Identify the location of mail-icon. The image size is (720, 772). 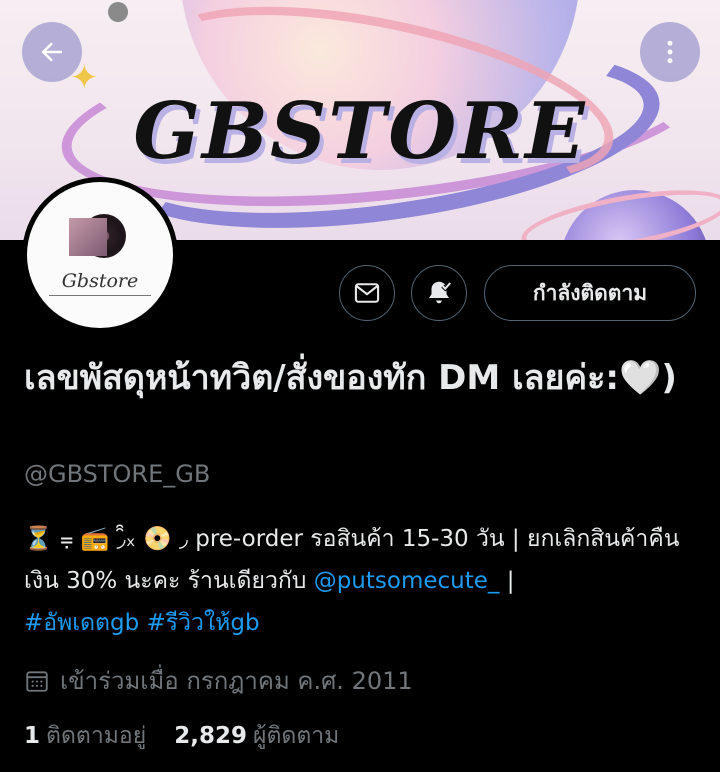
(367, 293).